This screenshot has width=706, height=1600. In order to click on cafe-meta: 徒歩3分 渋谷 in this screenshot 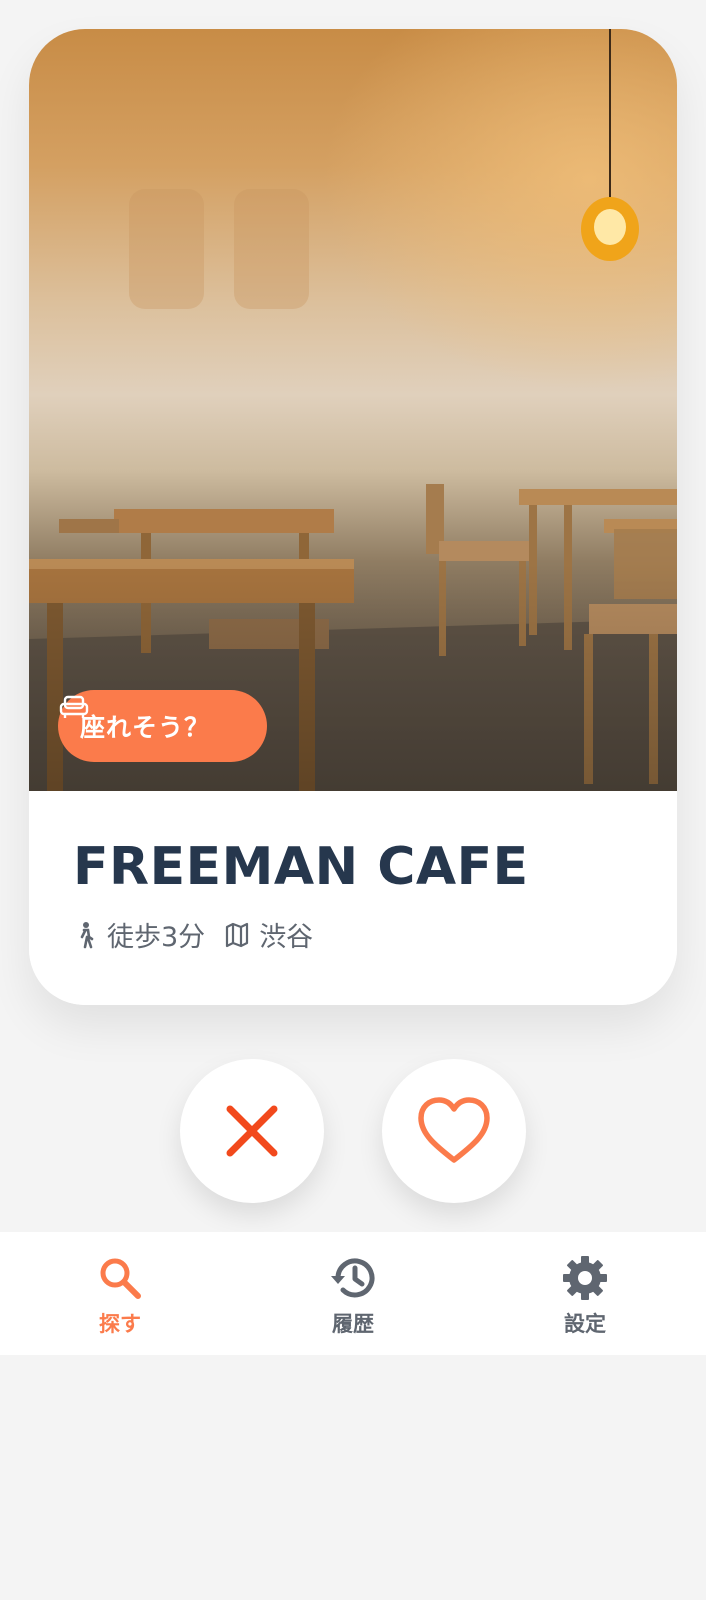, I will do `click(193, 934)`.